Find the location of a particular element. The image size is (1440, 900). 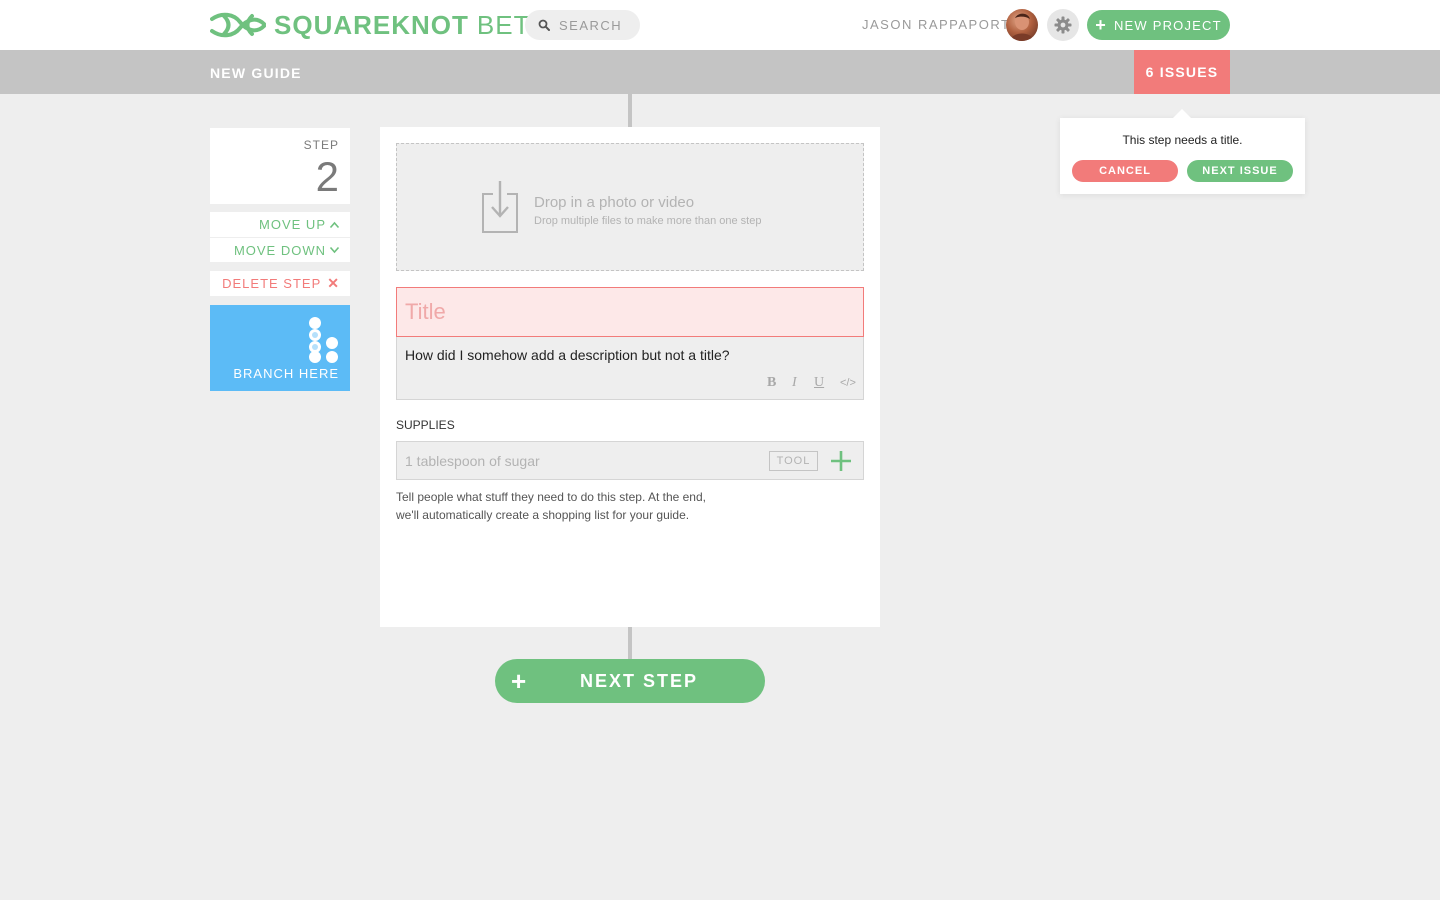

move-up-label: MOVE UP is located at coordinates (292, 224).